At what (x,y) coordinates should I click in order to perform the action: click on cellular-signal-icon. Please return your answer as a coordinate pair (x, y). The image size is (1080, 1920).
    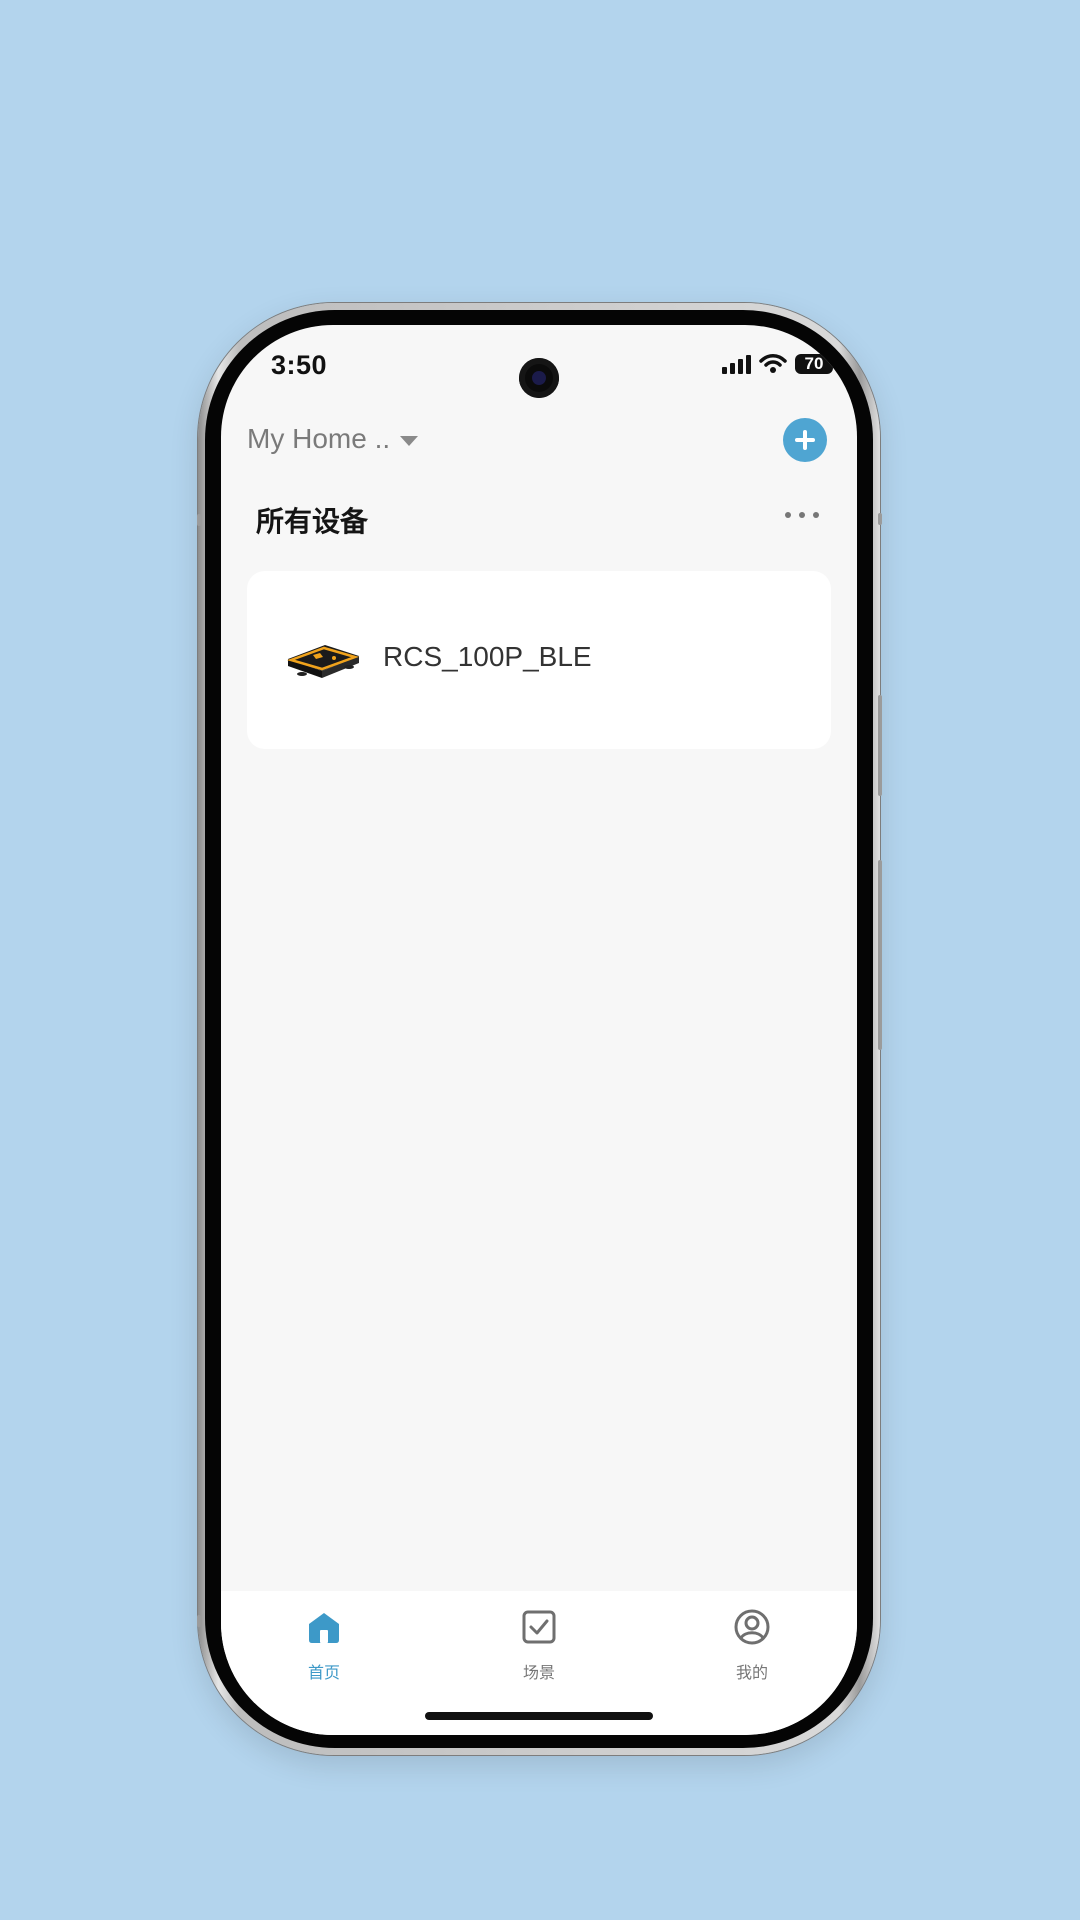
    Looking at the image, I should click on (736, 364).